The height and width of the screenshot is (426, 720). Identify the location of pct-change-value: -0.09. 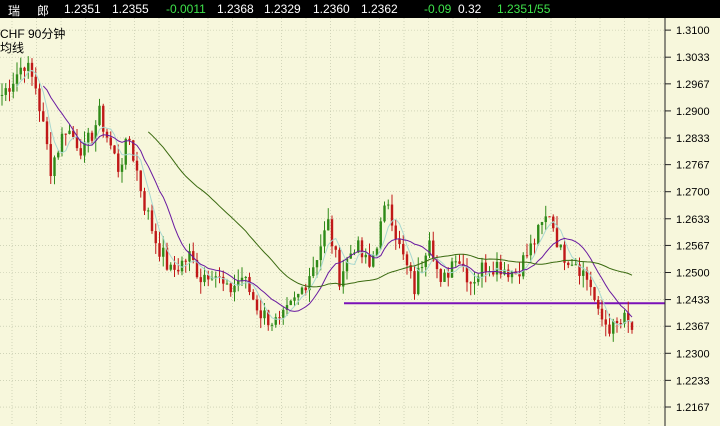
(438, 9).